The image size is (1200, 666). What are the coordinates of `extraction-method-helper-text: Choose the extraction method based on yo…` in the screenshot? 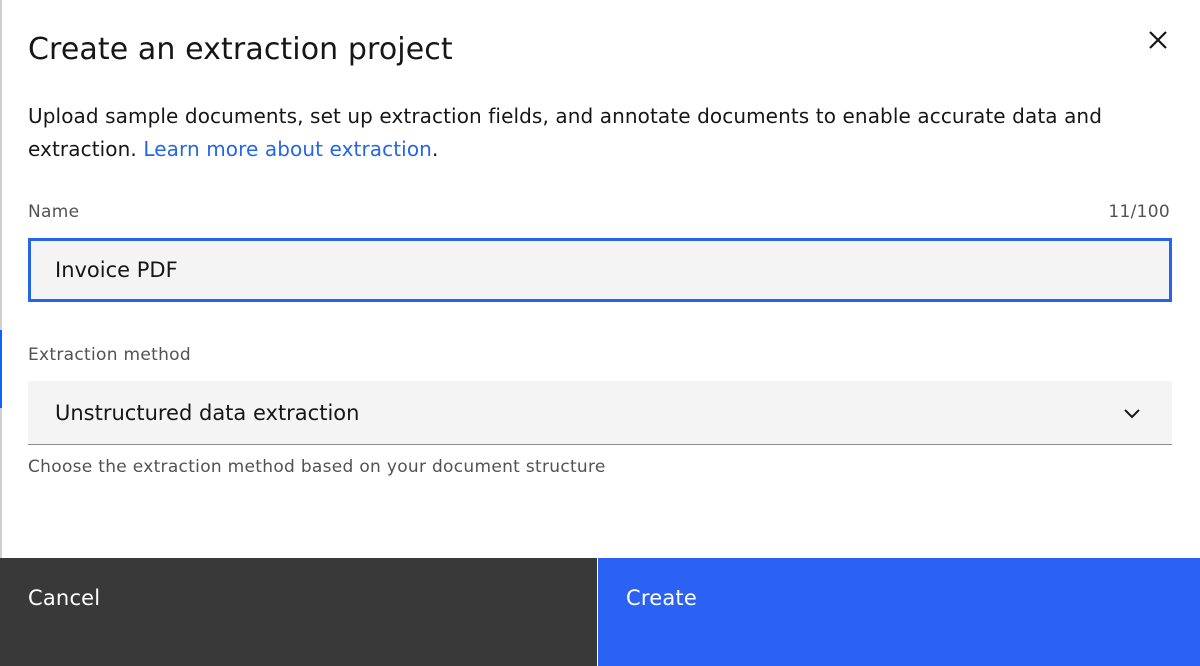 It's located at (317, 467).